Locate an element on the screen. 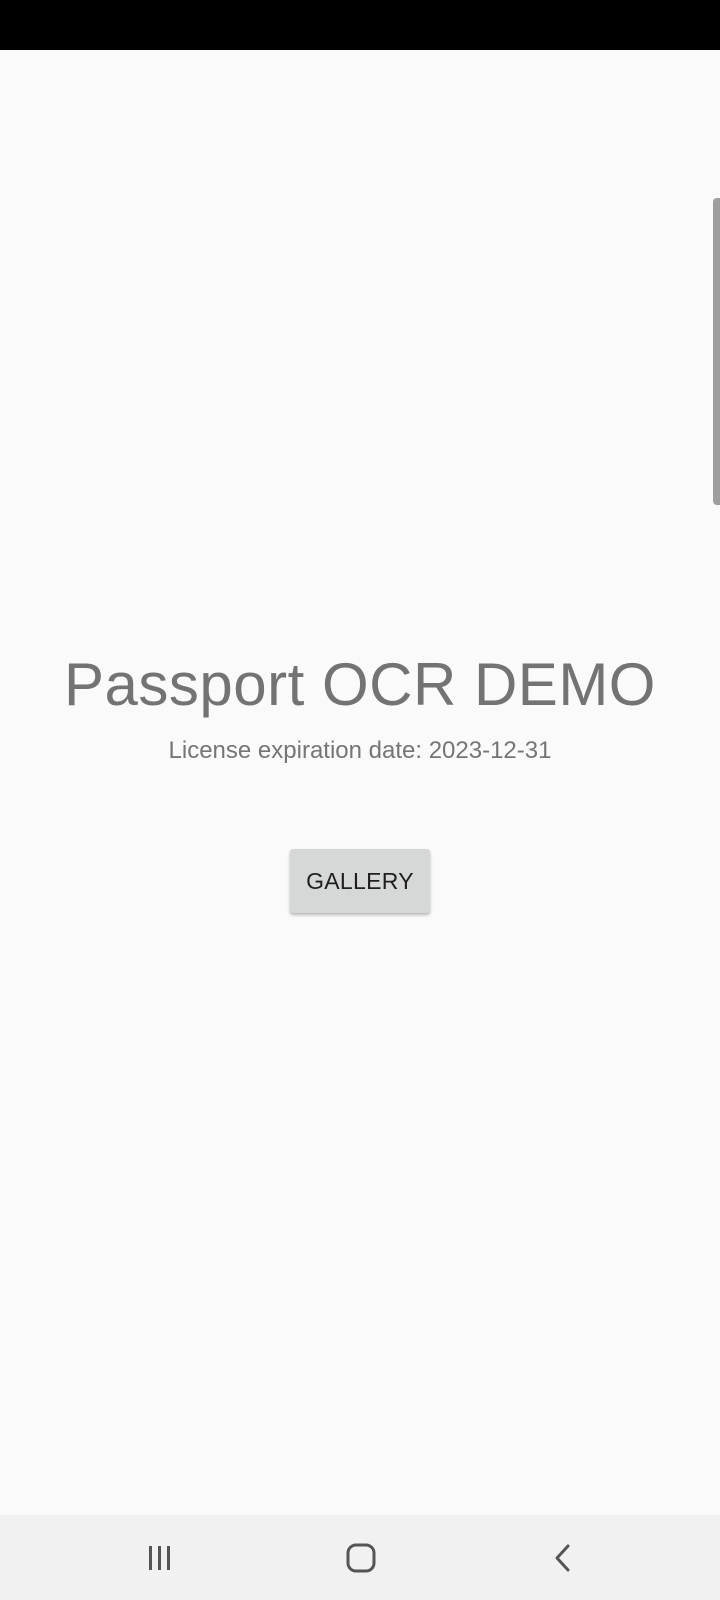 The image size is (720, 1600). back-button is located at coordinates (563, 1557).